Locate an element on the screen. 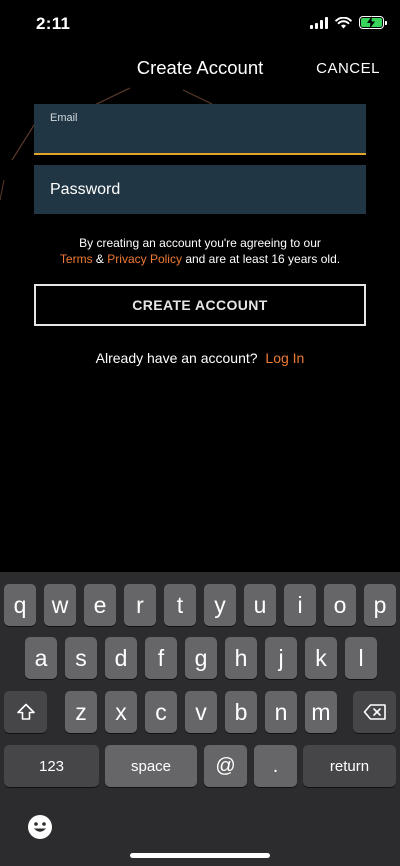 The height and width of the screenshot is (866, 400). backspace-icon is located at coordinates (374, 712).